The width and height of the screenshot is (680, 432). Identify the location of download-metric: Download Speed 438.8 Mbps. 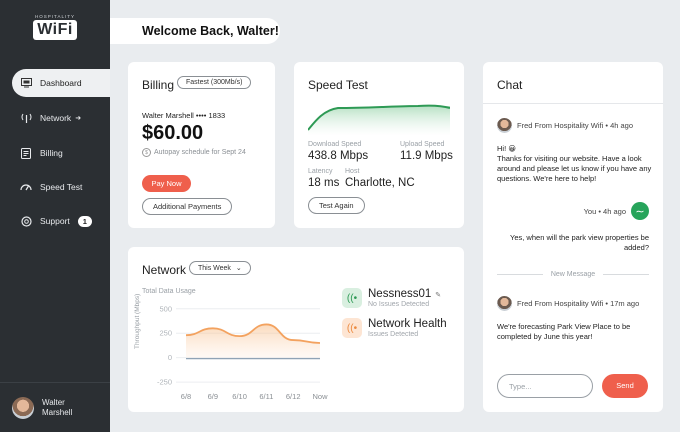
(338, 151).